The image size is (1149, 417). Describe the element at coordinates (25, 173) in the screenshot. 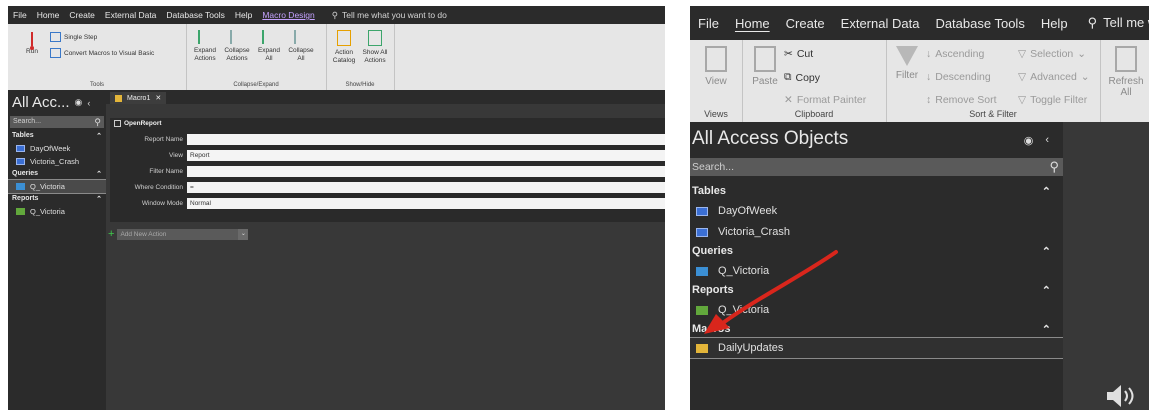

I see `group-label: Queries` at that location.